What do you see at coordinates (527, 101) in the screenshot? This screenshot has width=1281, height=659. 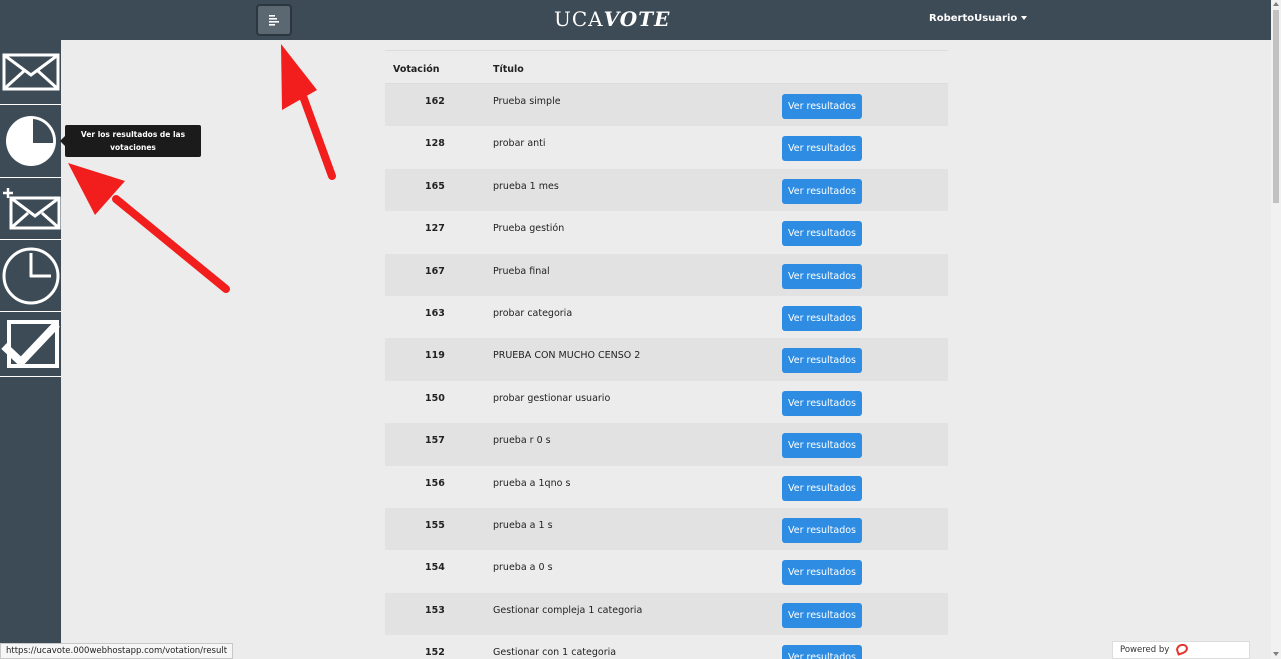 I see `votation-title: Prueba simple` at bounding box center [527, 101].